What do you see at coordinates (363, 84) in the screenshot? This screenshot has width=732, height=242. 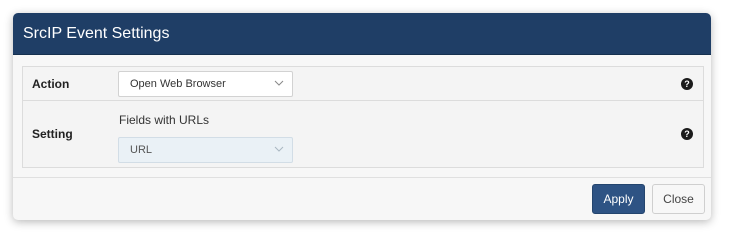 I see `action-row: Action Open Web Browser ?` at bounding box center [363, 84].